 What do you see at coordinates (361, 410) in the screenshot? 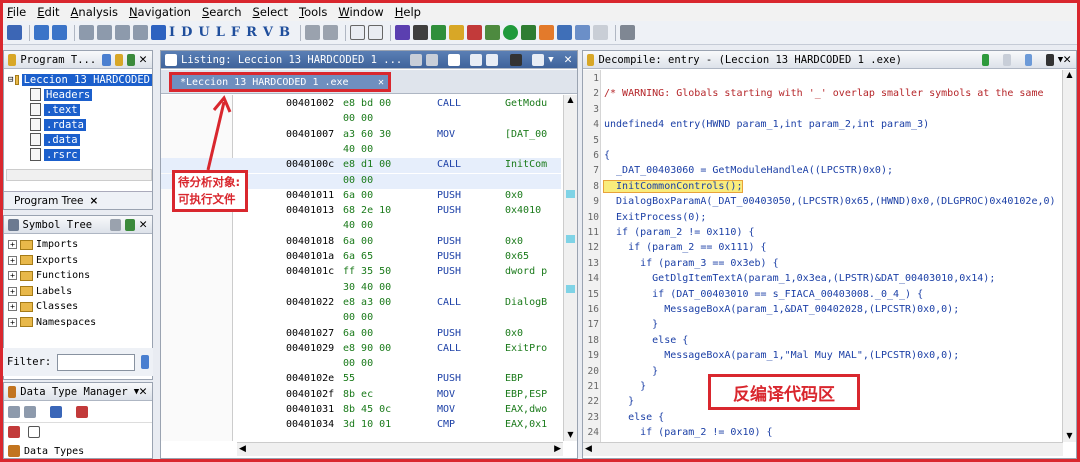
I see `listing-row: 00401031 8b 45 0c MOV EAX,dwo` at bounding box center [361, 410].